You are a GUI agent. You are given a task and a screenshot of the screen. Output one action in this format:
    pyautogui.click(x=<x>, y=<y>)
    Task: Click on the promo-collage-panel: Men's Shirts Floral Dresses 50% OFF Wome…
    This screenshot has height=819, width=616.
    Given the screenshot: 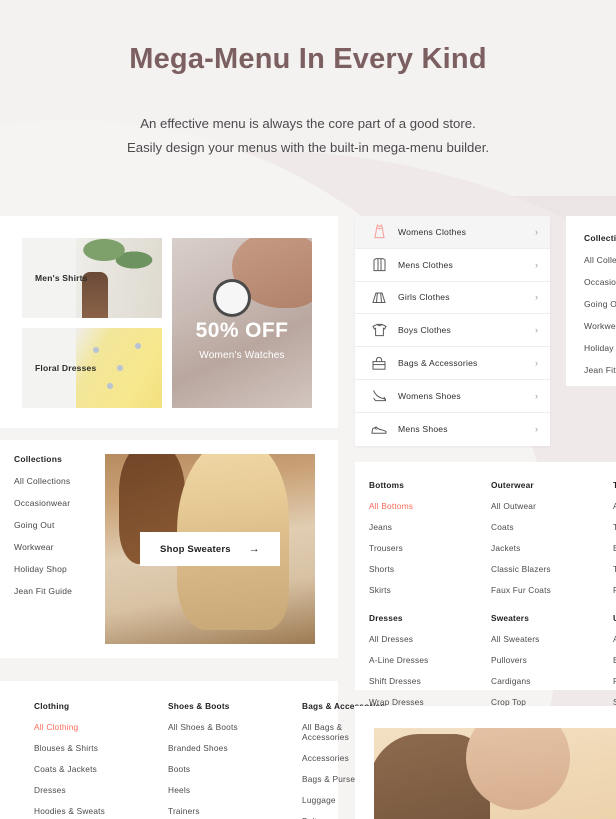 What is the action you would take?
    pyautogui.click(x=169, y=322)
    